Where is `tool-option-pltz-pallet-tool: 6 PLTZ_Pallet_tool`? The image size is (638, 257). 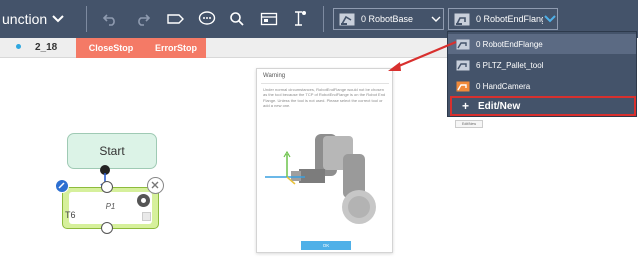
tool-option-pltz-pallet-tool: 6 PLTZ_Pallet_tool is located at coordinates (542, 65).